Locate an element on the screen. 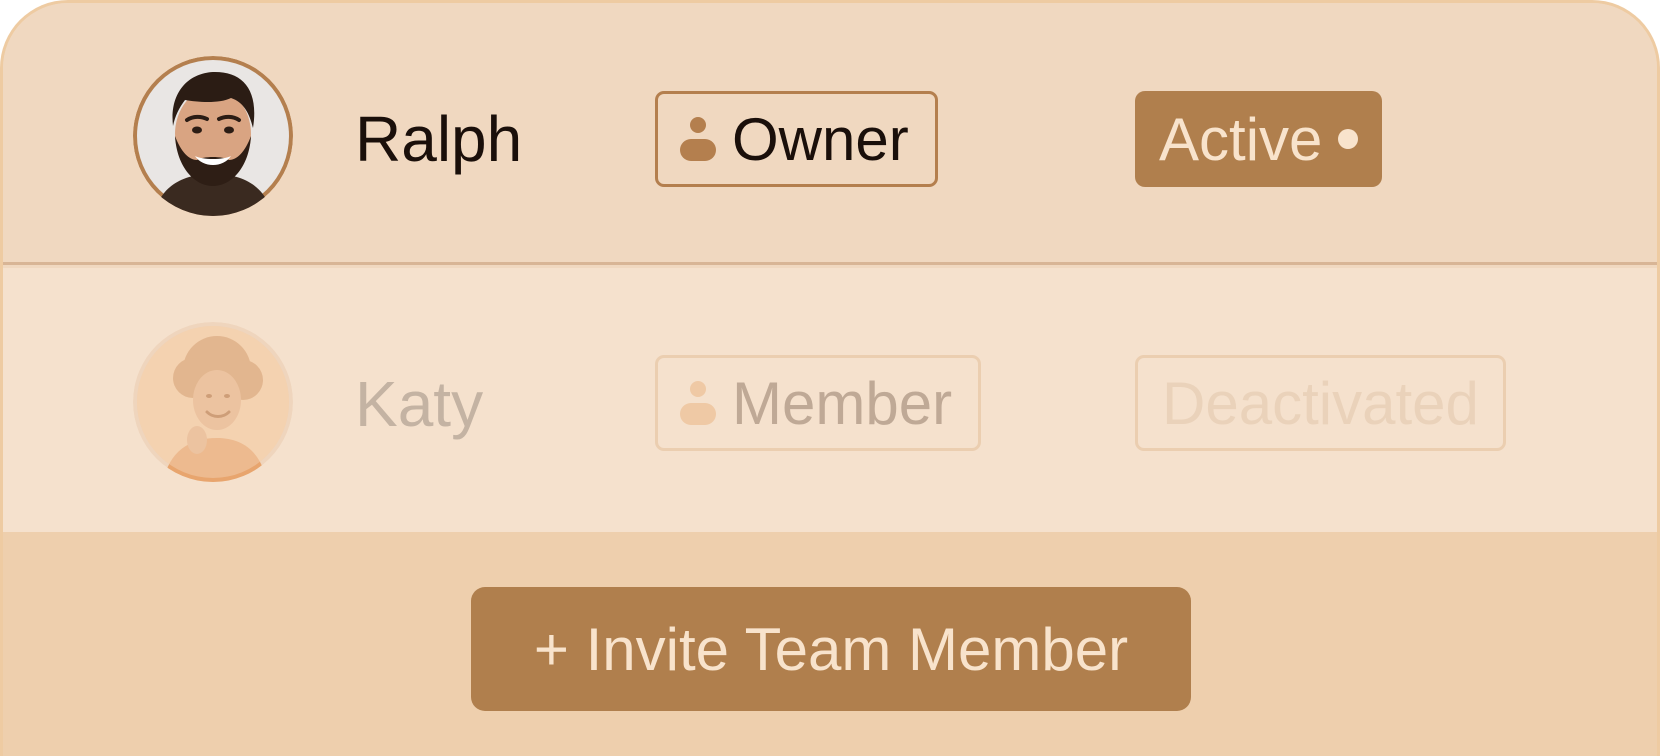 This screenshot has width=1660, height=756. status-label: Active is located at coordinates (1241, 139).